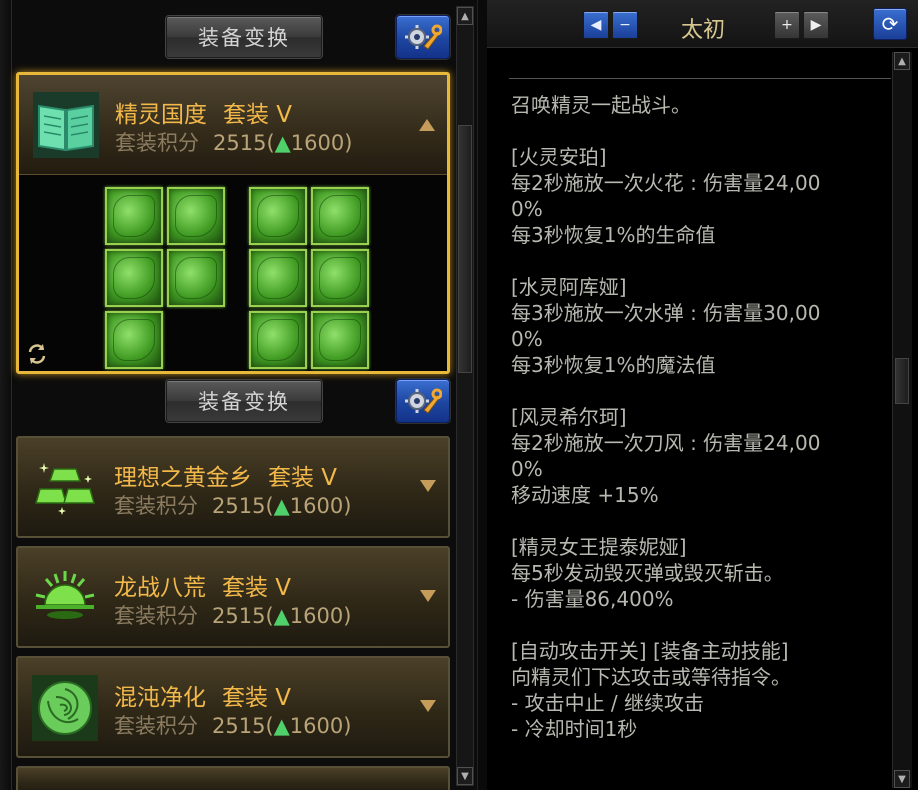 The image size is (918, 790). Describe the element at coordinates (625, 25) in the screenshot. I see `minus-button: −` at that location.